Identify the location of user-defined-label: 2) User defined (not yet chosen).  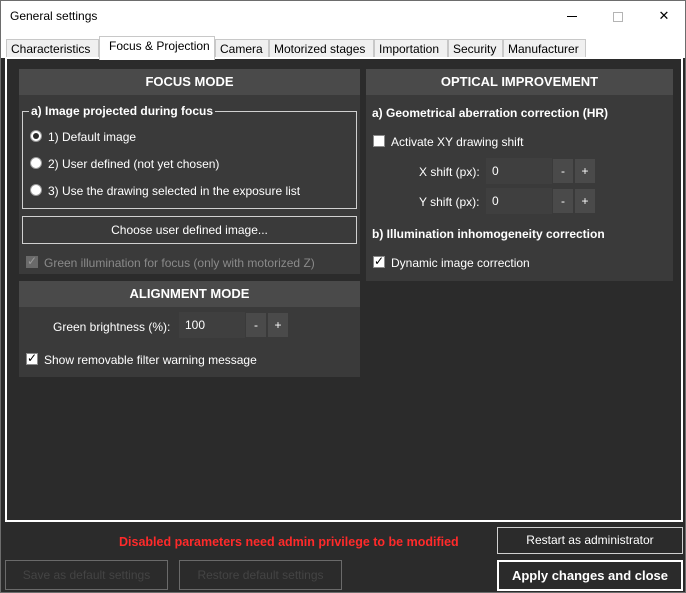
(133, 164).